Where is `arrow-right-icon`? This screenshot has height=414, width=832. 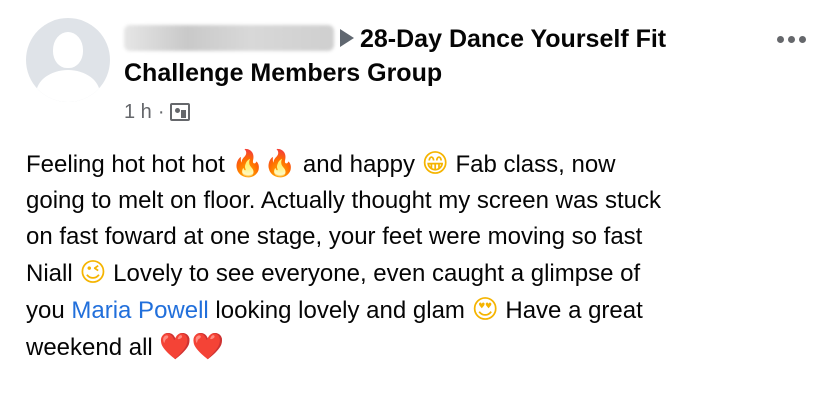 arrow-right-icon is located at coordinates (347, 38).